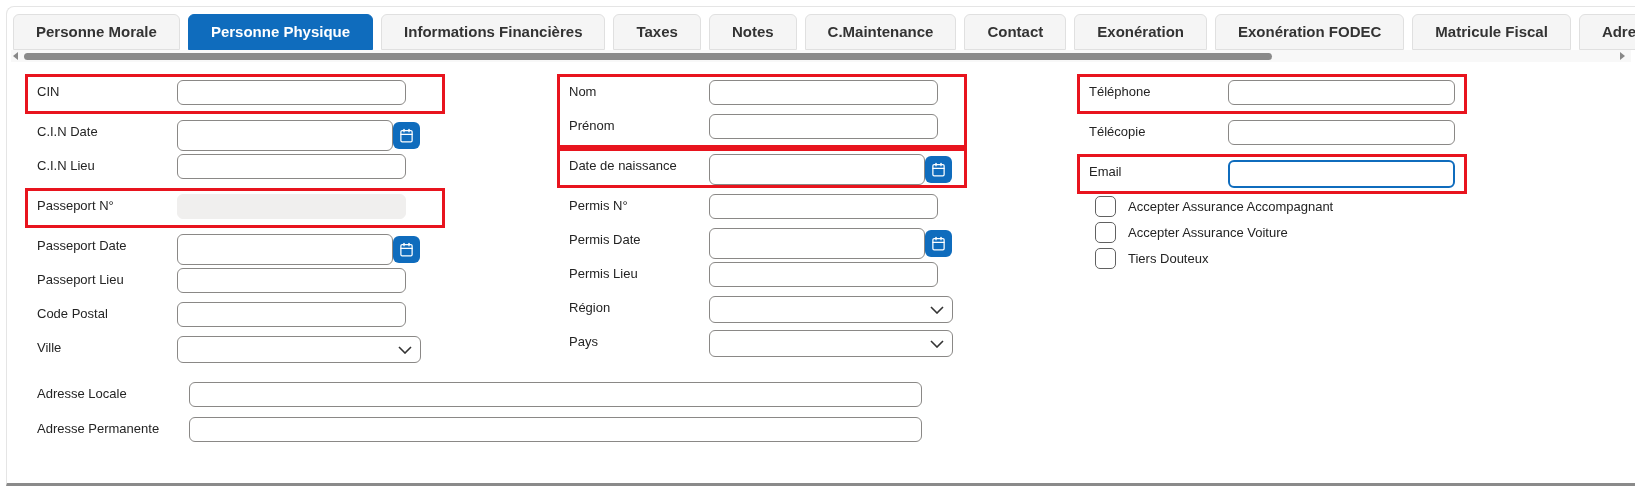 The width and height of the screenshot is (1635, 487). What do you see at coordinates (1168, 258) in the screenshot?
I see `checkbox-label: Tiers Douteux` at bounding box center [1168, 258].